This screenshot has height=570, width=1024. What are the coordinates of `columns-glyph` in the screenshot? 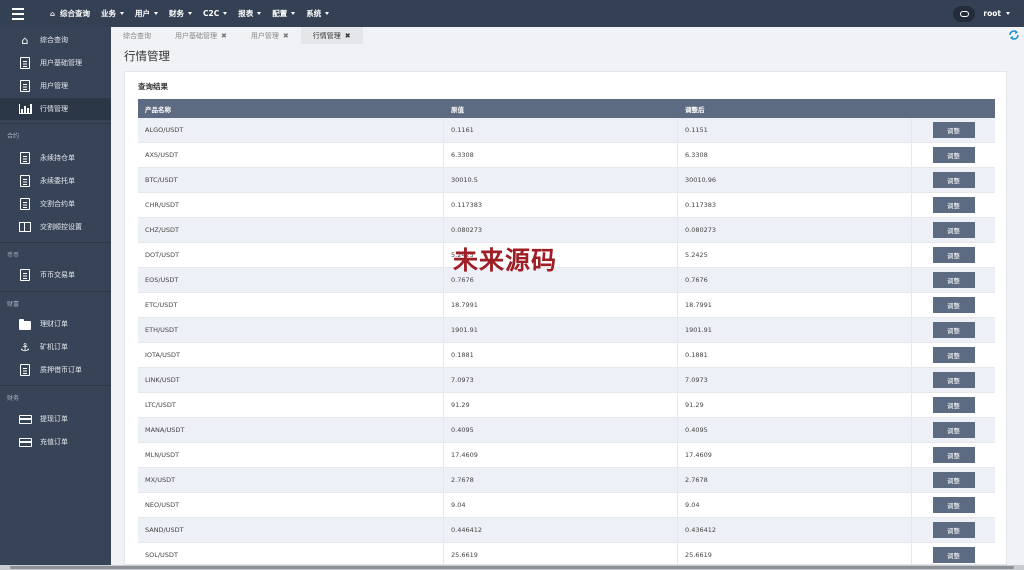 It's located at (25, 227).